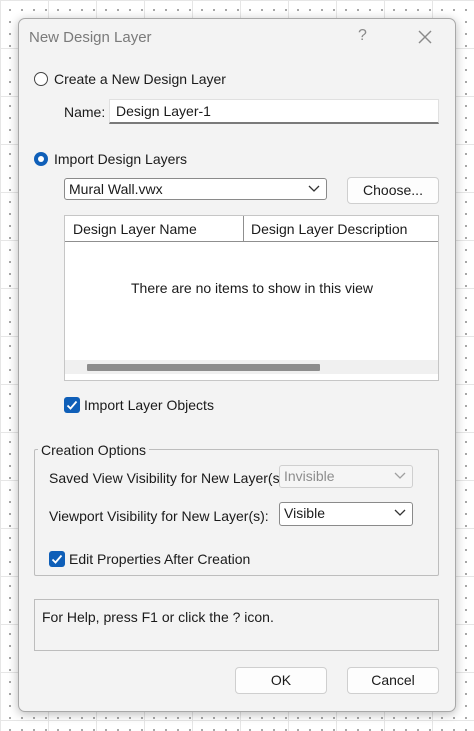  What do you see at coordinates (274, 111) in the screenshot?
I see `name-field: Design Layer-1` at bounding box center [274, 111].